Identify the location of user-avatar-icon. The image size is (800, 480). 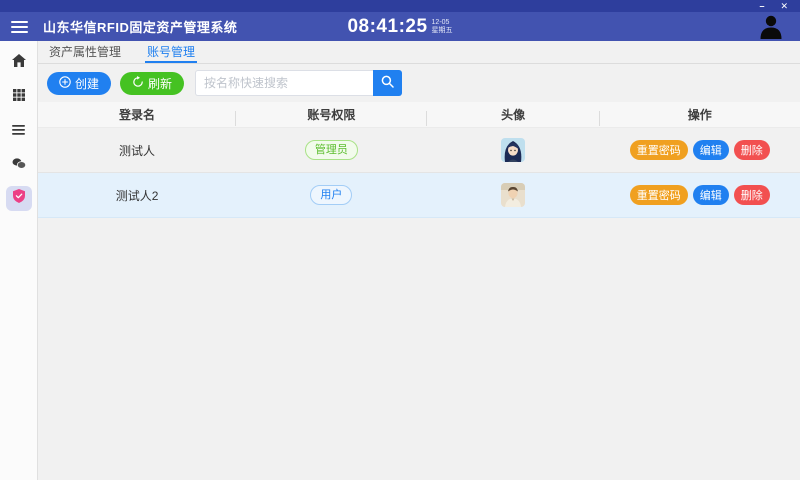
(771, 28).